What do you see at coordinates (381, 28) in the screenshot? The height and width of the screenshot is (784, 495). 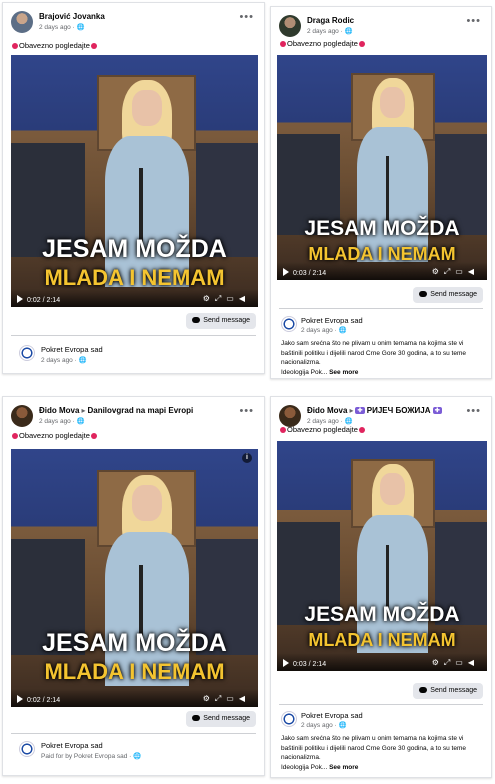 I see `post-header: Draga Rodic 2 days ago · 🌐 •••` at bounding box center [381, 28].